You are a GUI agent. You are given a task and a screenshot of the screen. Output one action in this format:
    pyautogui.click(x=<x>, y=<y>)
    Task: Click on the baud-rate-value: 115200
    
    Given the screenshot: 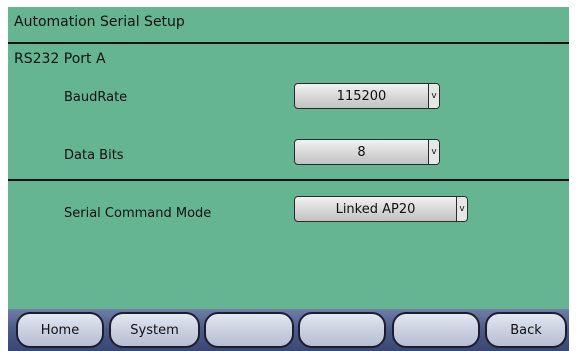 What is the action you would take?
    pyautogui.click(x=361, y=96)
    